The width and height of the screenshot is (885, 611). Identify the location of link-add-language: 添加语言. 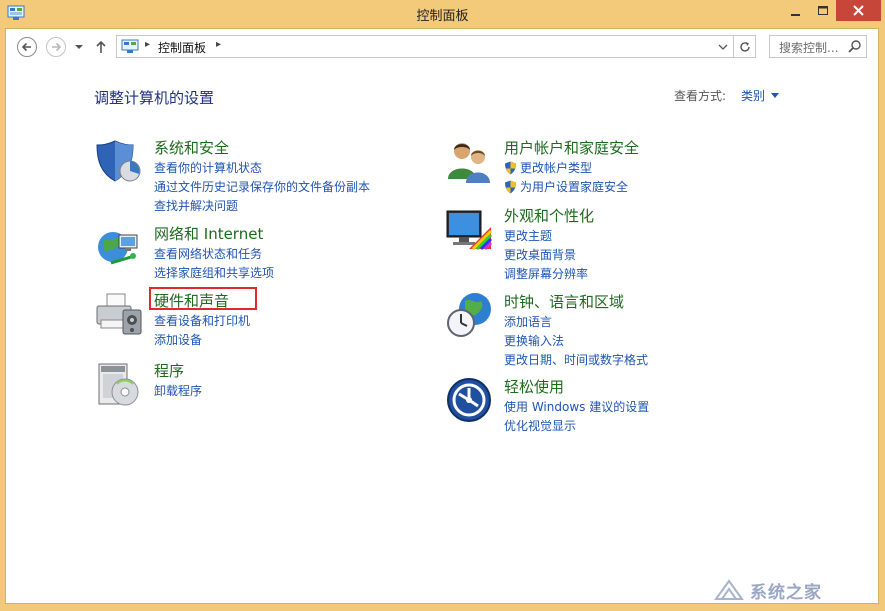
(576, 321).